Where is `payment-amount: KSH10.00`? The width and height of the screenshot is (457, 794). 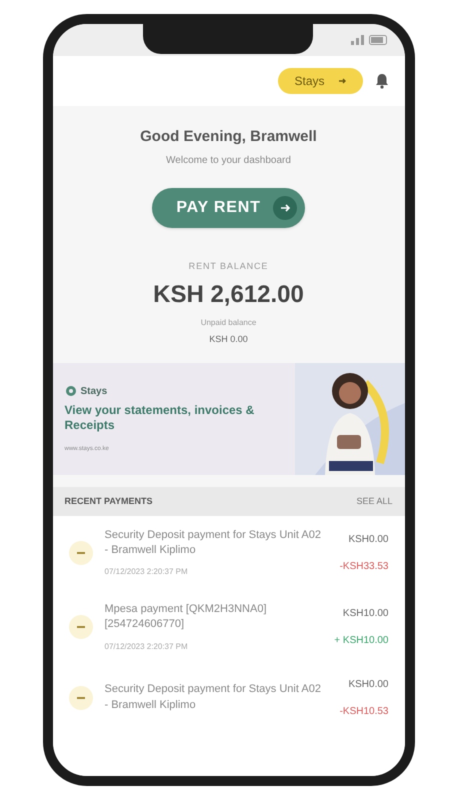 payment-amount: KSH10.00 is located at coordinates (365, 614).